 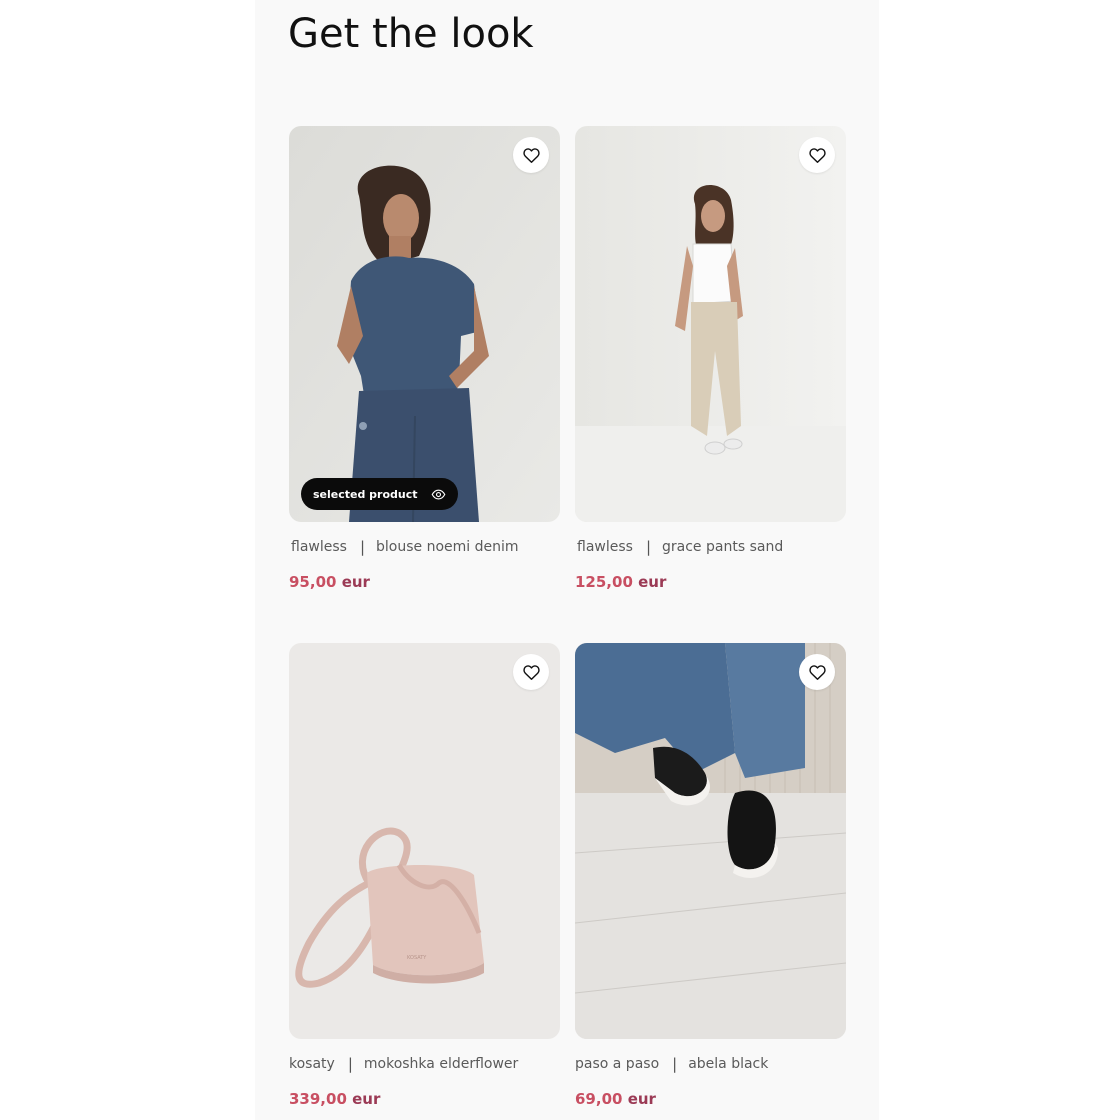 I want to click on selected-product-label: selected product, so click(x=365, y=494).